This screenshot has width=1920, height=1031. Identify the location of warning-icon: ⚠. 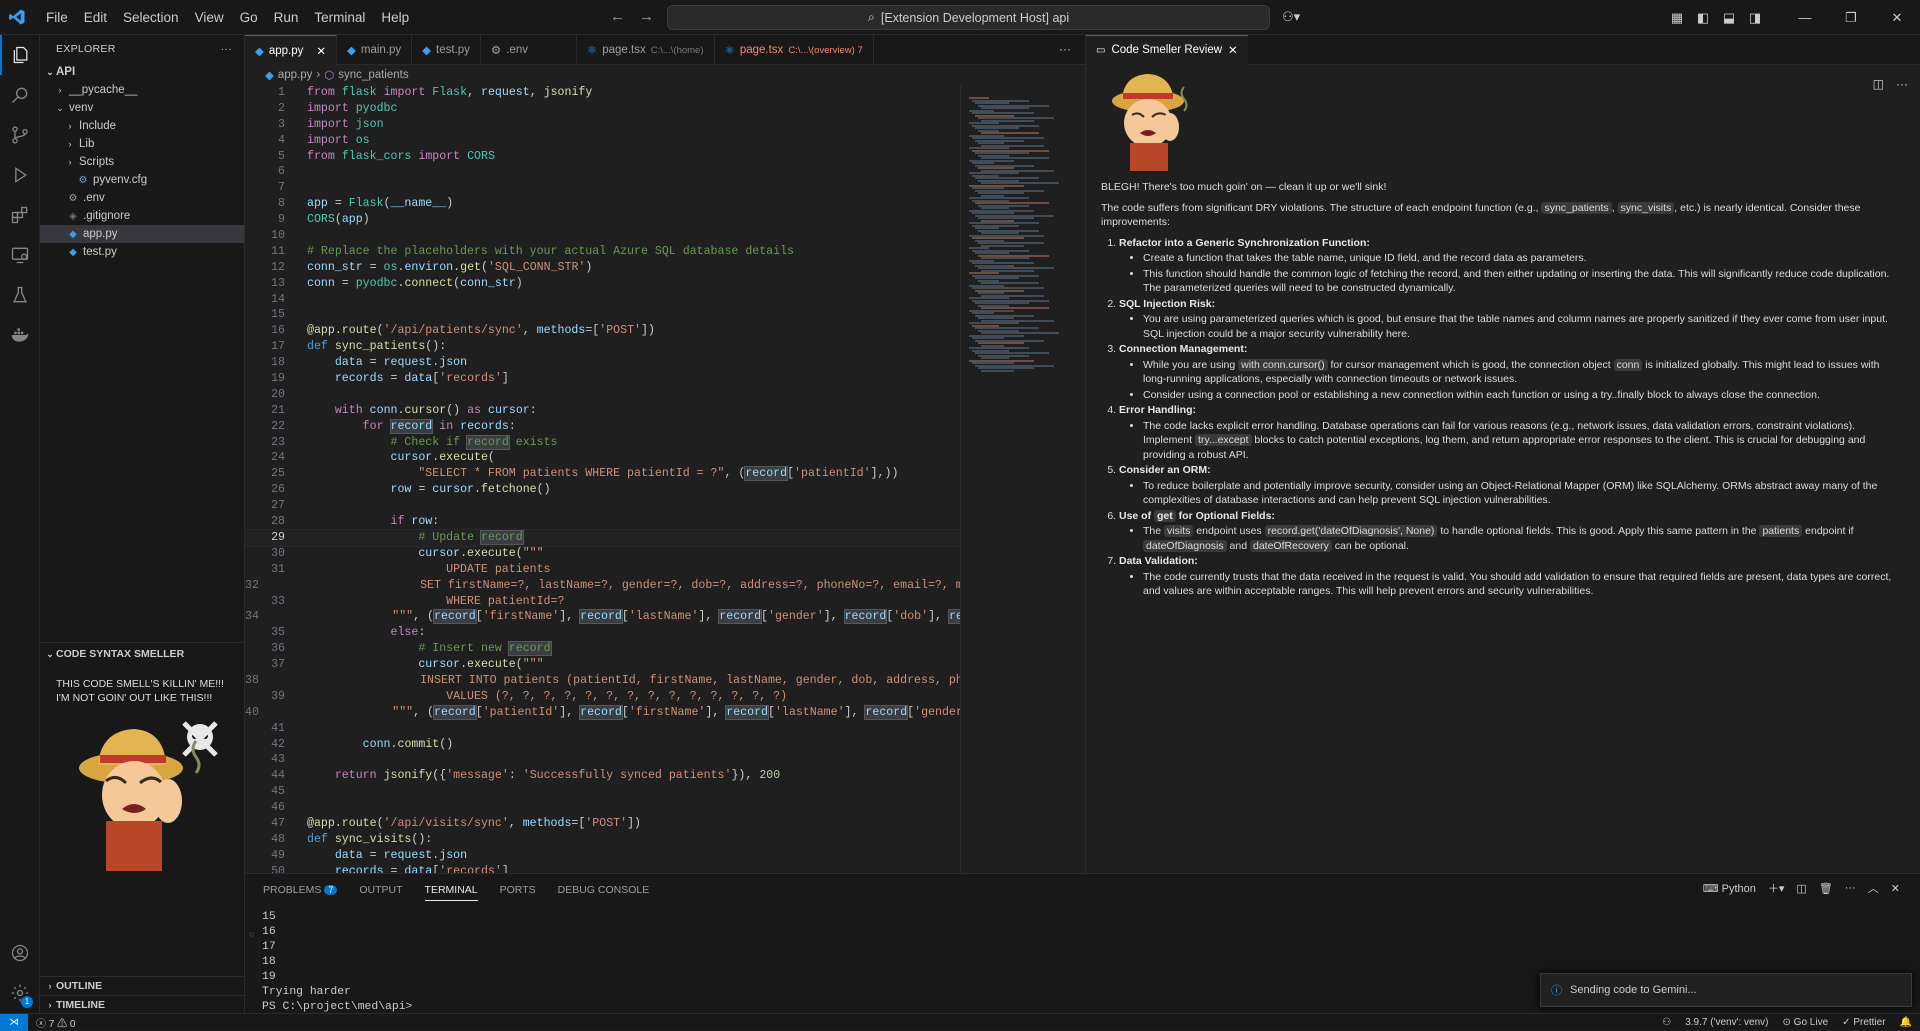
(62, 1024).